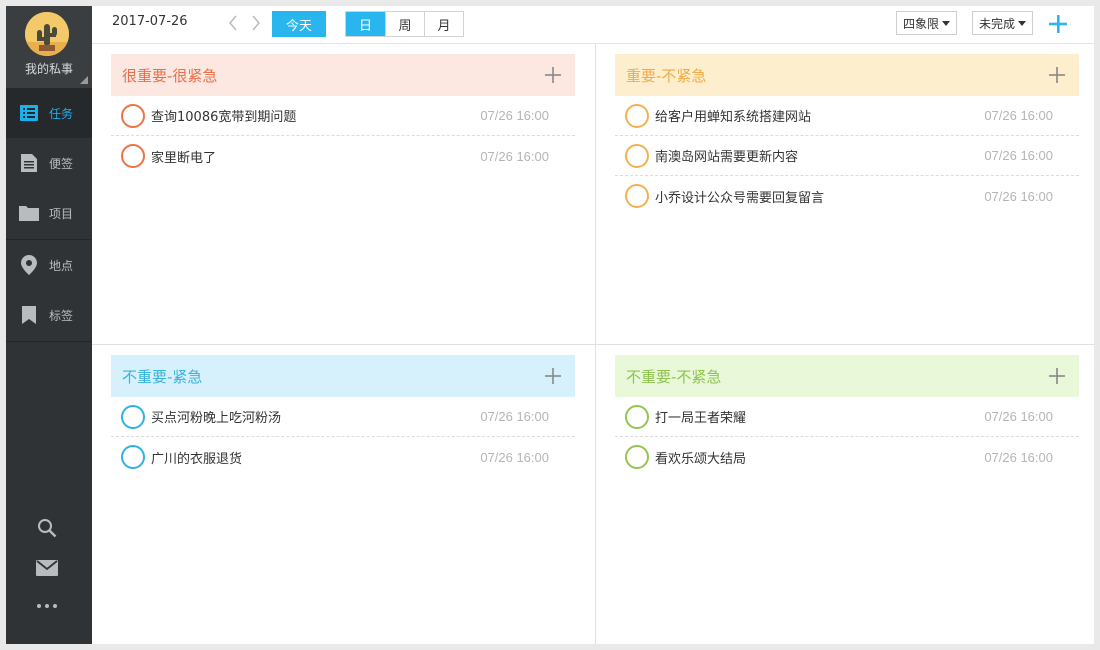 Image resolution: width=1100 pixels, height=650 pixels. I want to click on add-task-button, so click(1058, 24).